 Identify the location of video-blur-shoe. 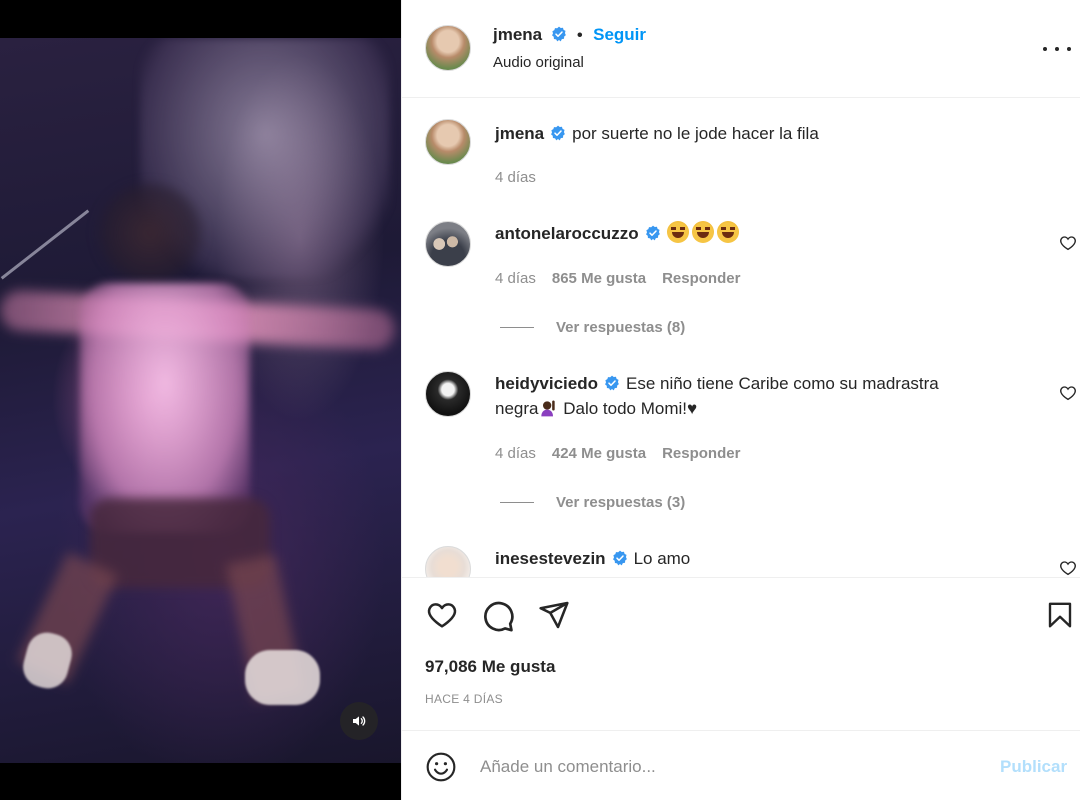
(282, 677).